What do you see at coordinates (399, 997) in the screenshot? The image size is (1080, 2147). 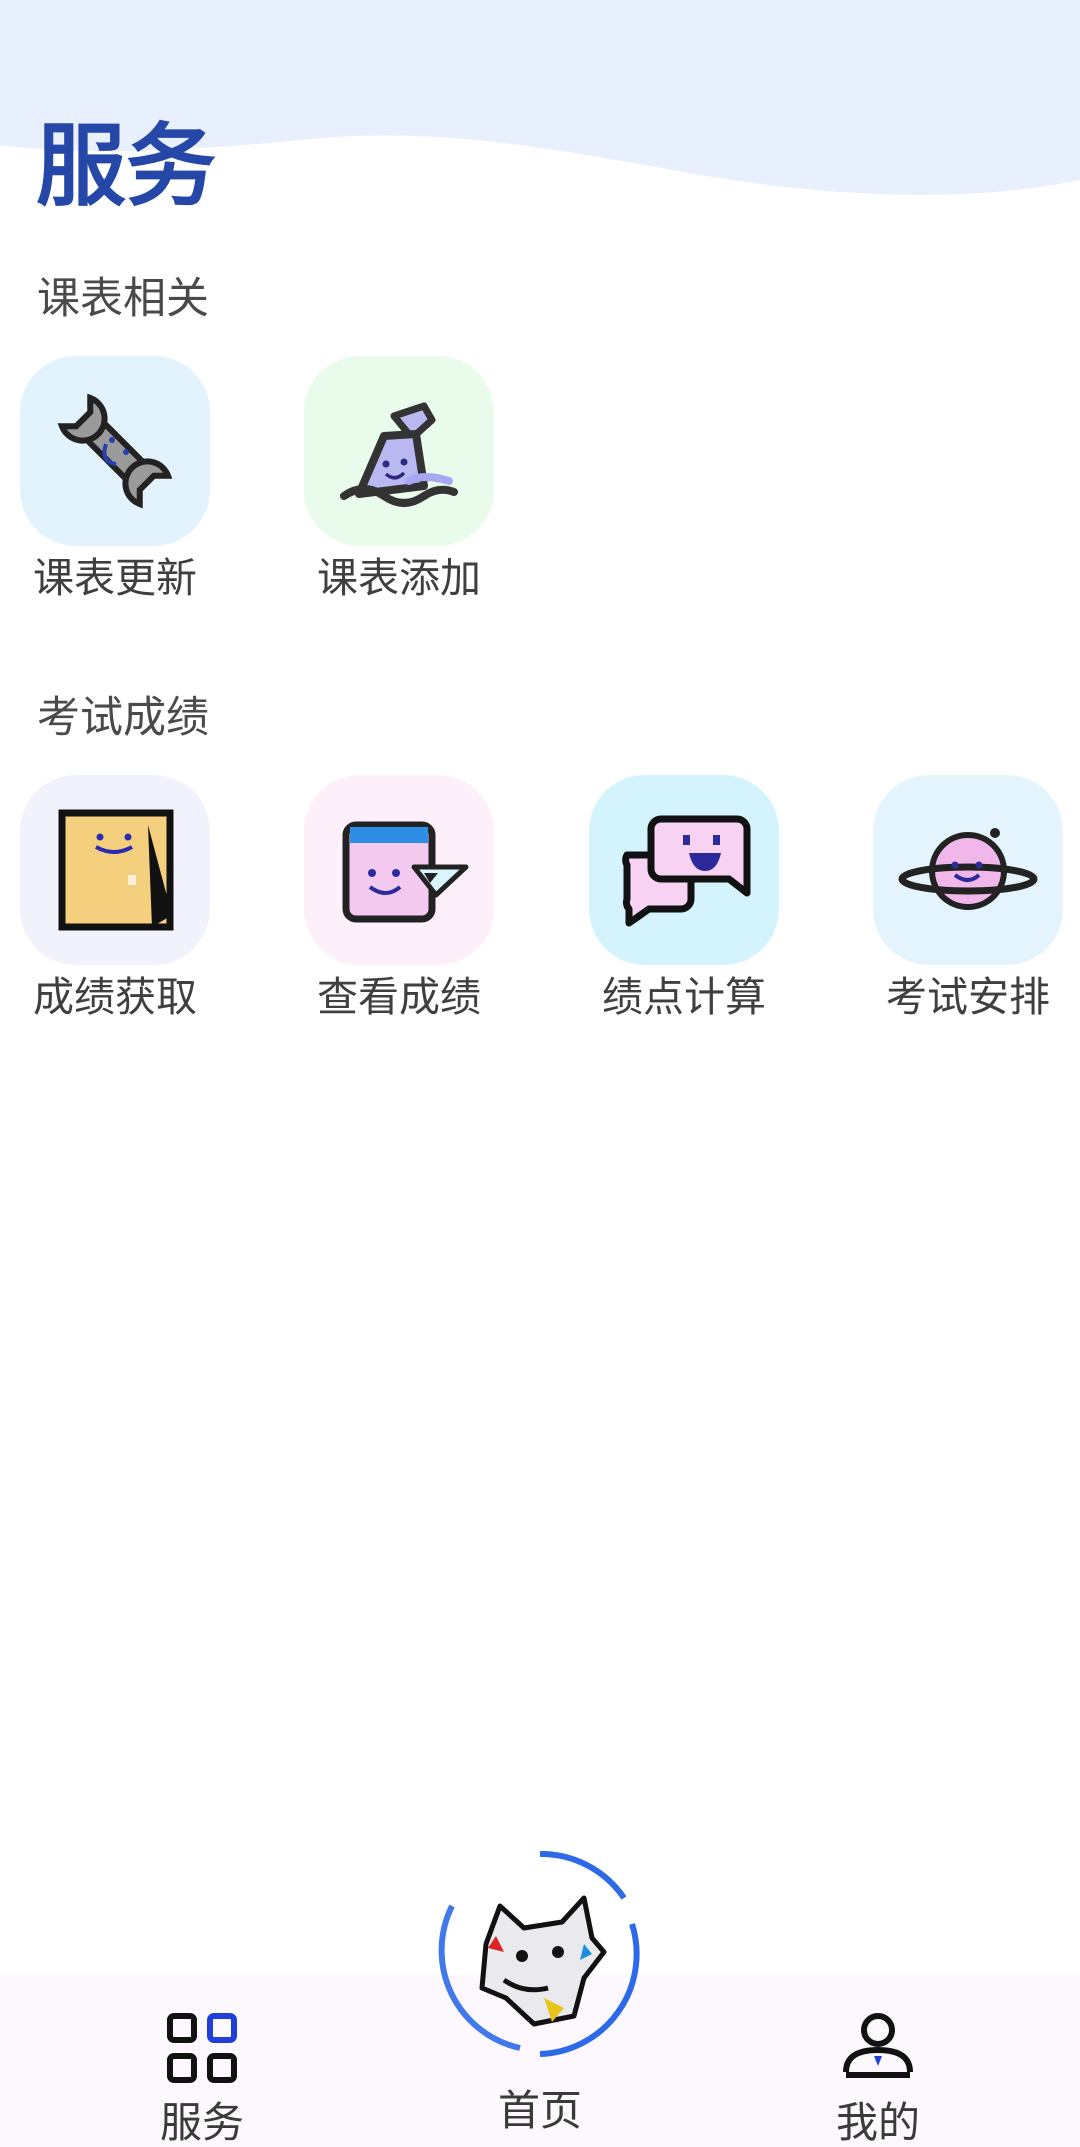 I see `tile-label: 查看成绩` at bounding box center [399, 997].